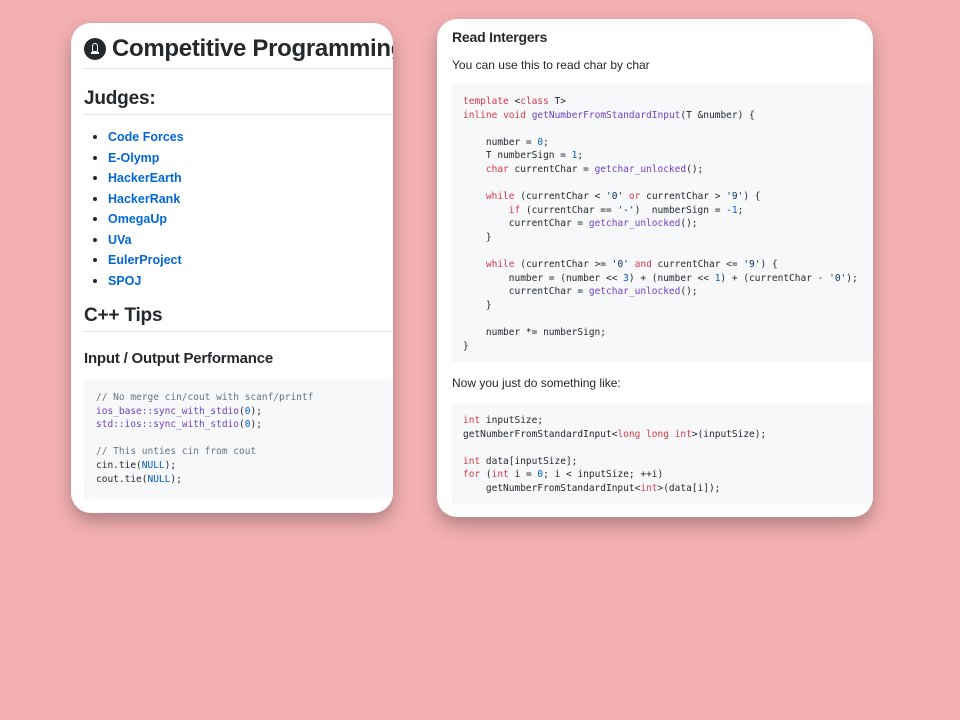 Image resolution: width=960 pixels, height=720 pixels. Describe the element at coordinates (179, 425) in the screenshot. I see `code-line: std::ios::sync_with_stdio(0);` at that location.